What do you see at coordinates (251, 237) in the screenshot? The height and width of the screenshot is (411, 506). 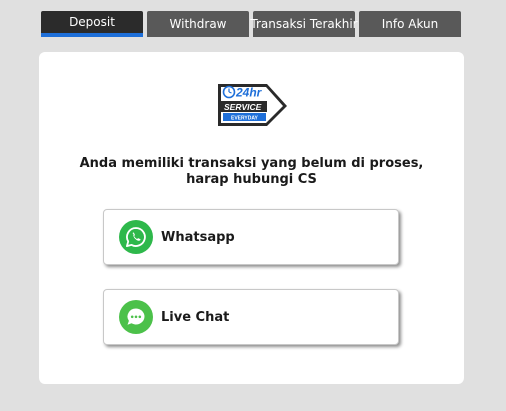 I see `whatsapp-button: Whatsapp` at bounding box center [251, 237].